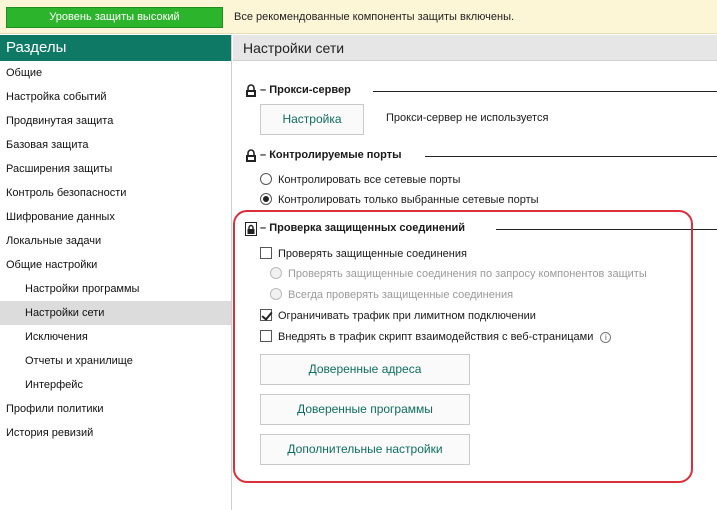  Describe the element at coordinates (115, 289) in the screenshot. I see `sidebar-item-program-settings: Настройки программы` at that location.